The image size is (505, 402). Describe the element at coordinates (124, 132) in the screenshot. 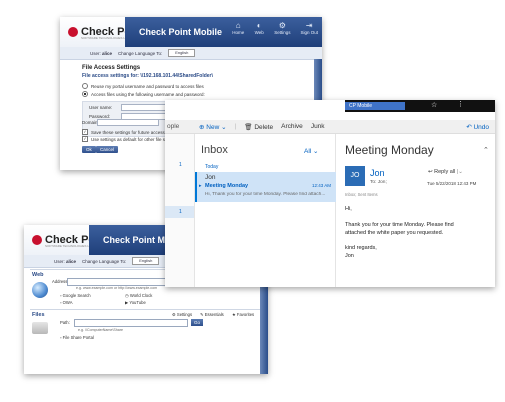

I see `save-settings-row: ✓ Save these settings for future access.` at that location.